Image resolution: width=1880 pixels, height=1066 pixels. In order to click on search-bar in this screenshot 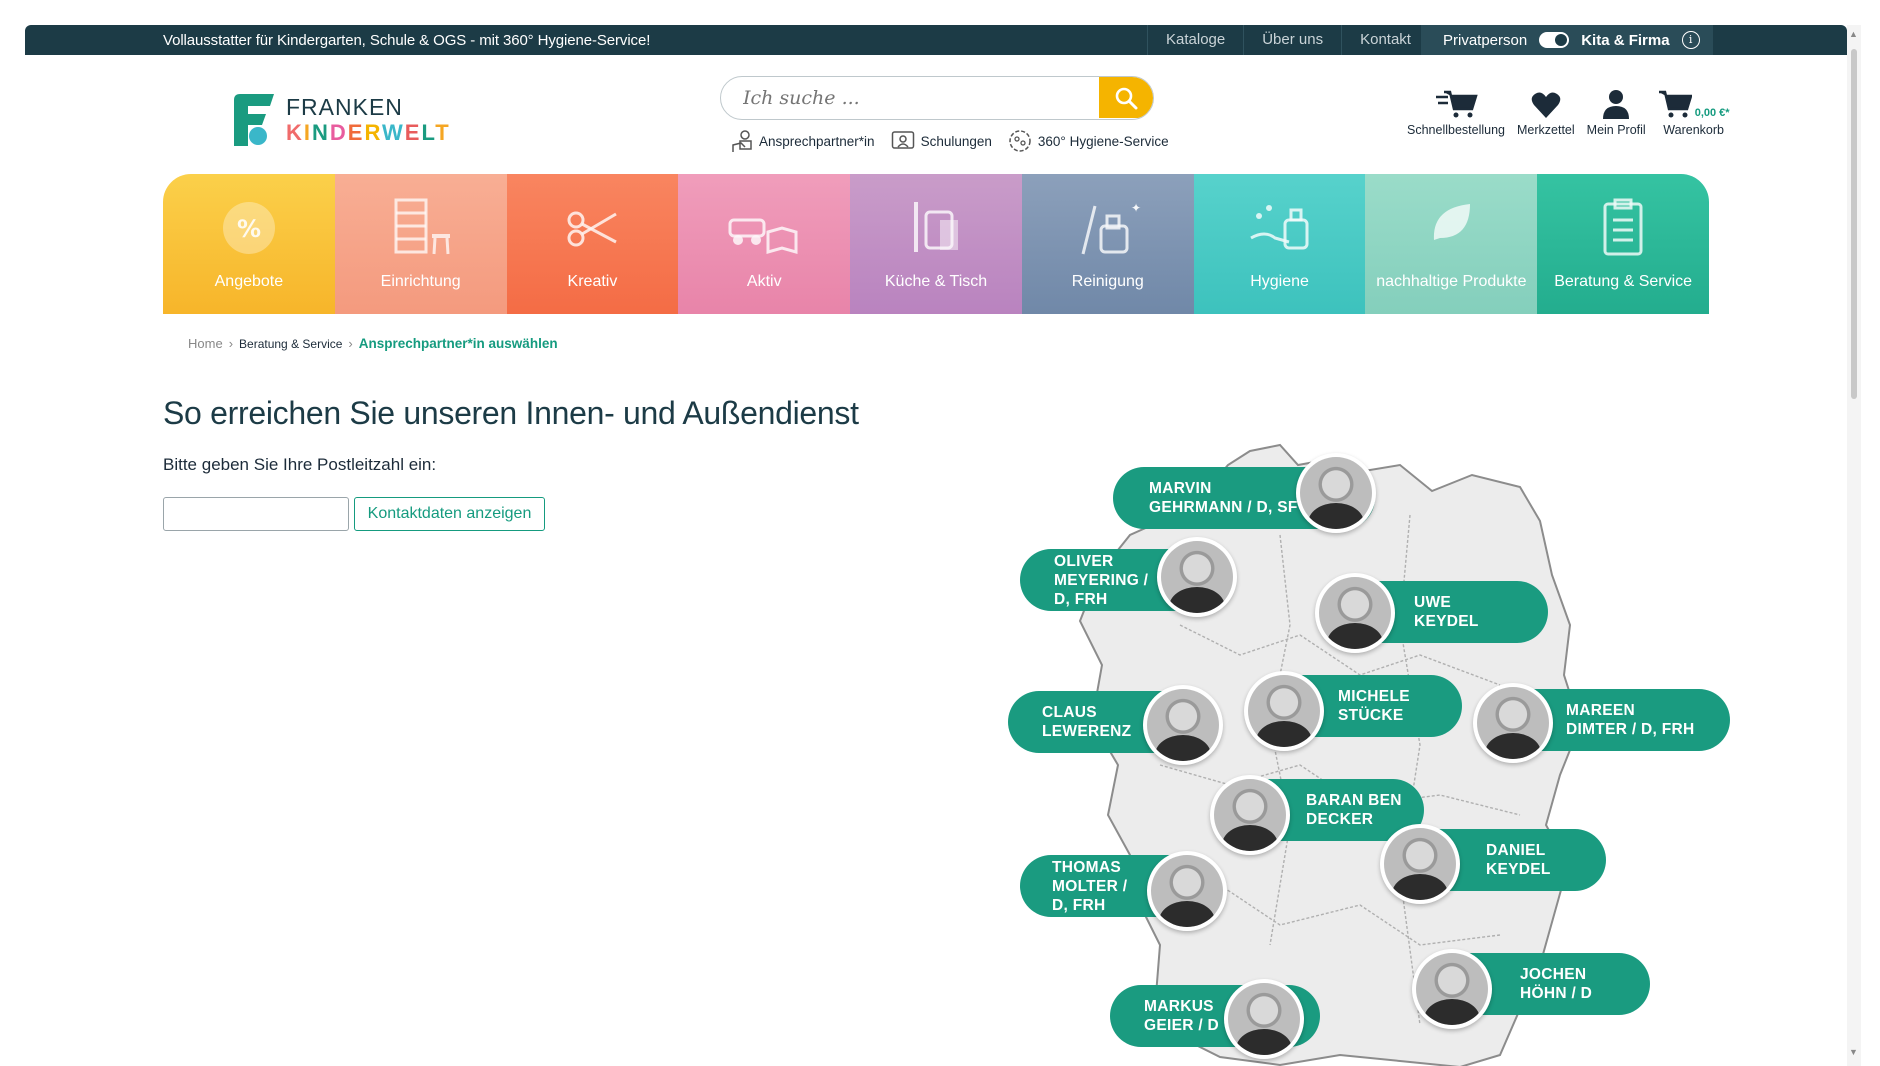, I will do `click(937, 98)`.